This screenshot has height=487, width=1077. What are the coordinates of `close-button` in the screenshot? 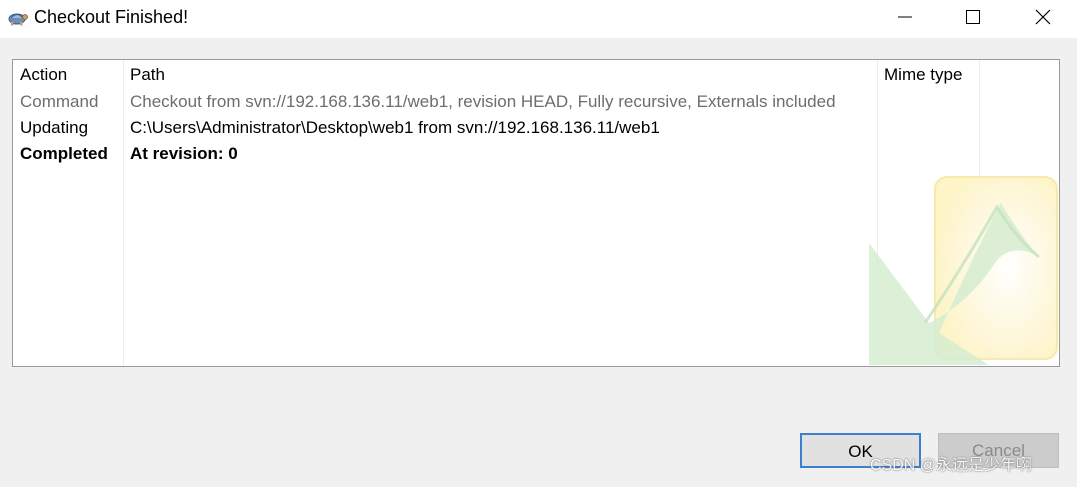 It's located at (1043, 17).